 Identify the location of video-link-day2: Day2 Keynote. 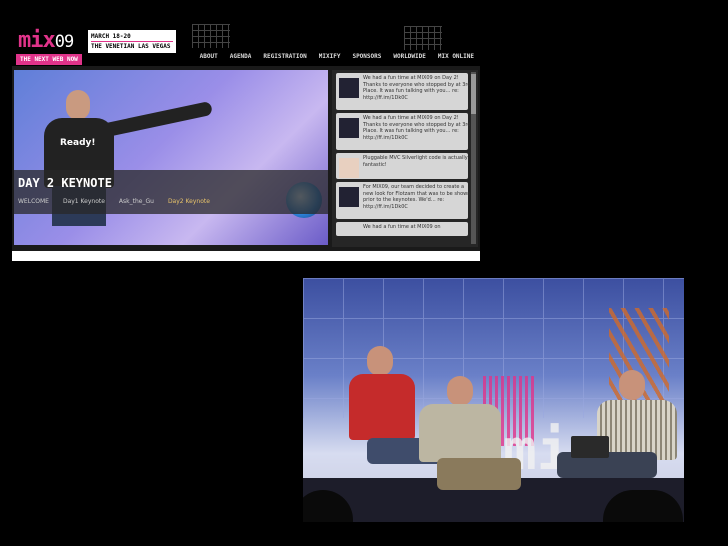
(189, 201).